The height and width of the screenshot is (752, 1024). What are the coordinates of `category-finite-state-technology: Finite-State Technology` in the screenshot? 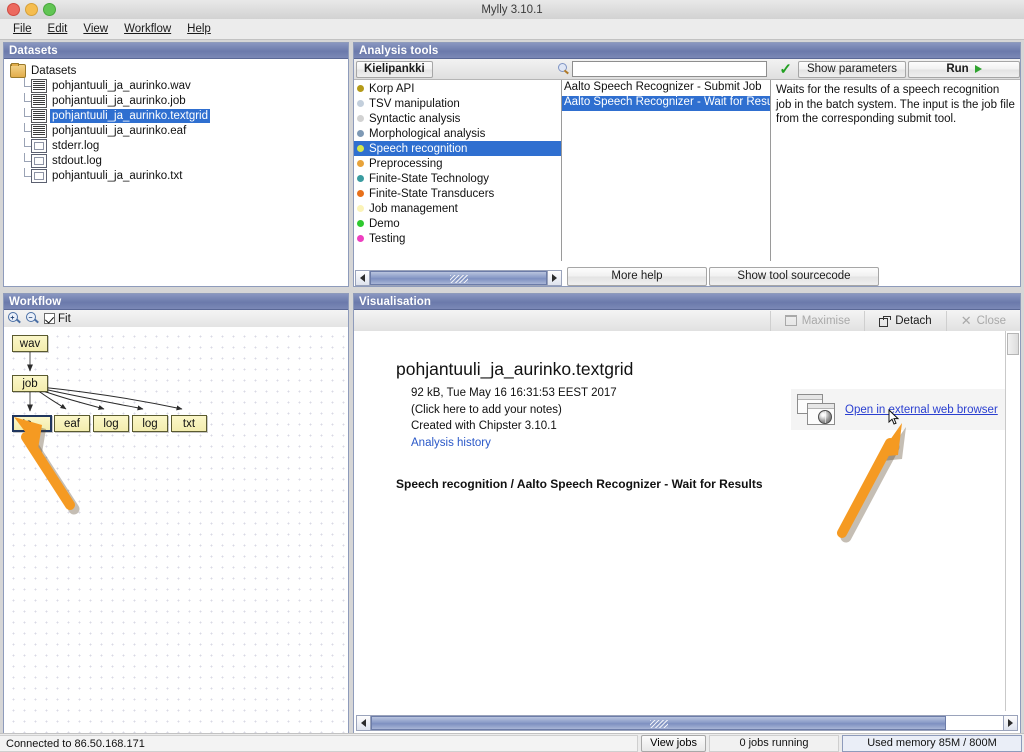 It's located at (457, 178).